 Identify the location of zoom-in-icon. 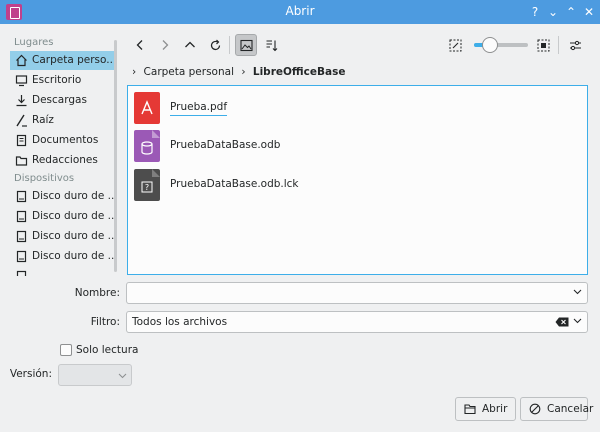
(543, 45).